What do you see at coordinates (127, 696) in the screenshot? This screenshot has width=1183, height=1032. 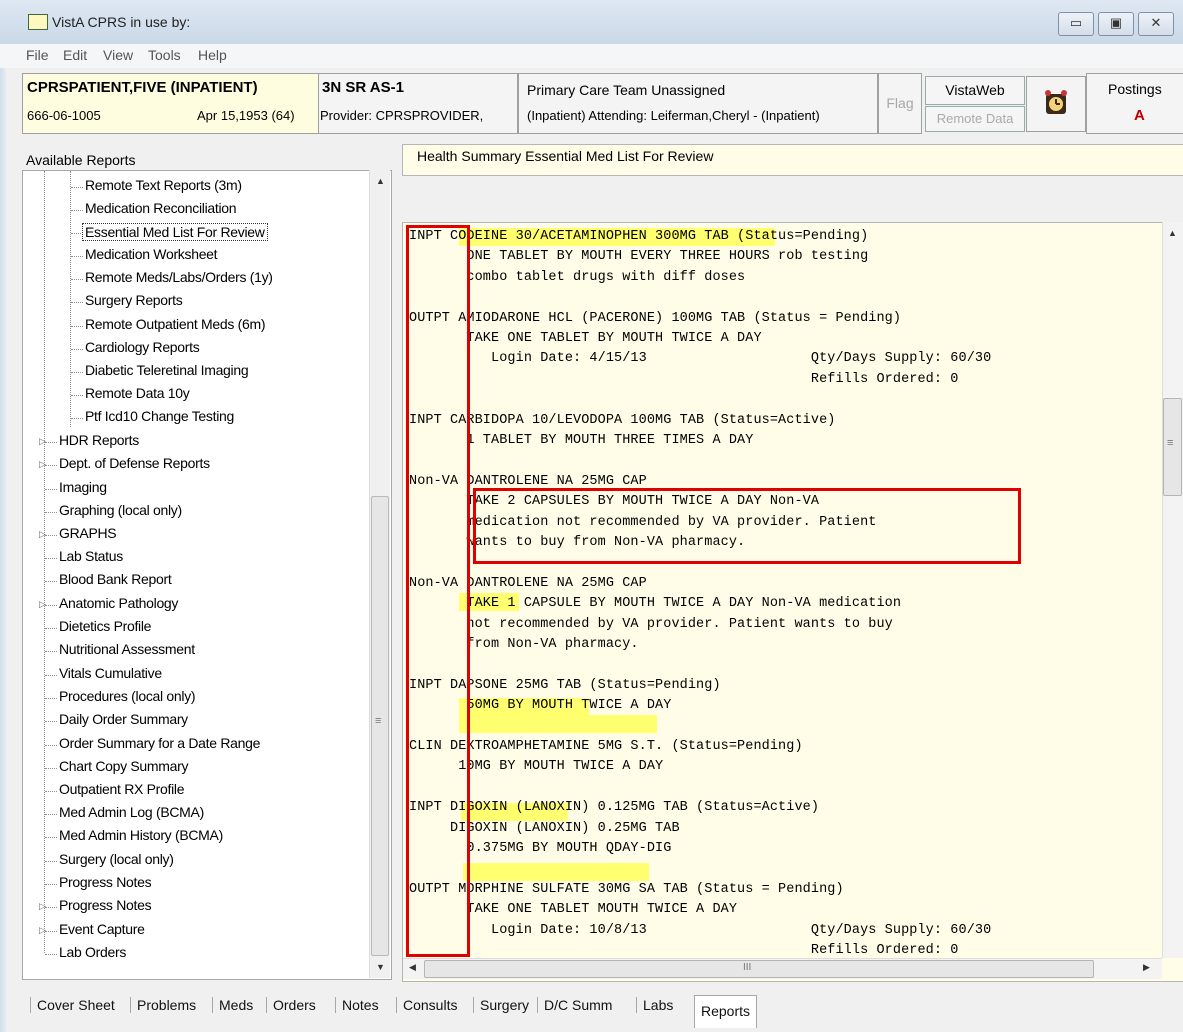 I see `tree-item: Procedures (local only)` at bounding box center [127, 696].